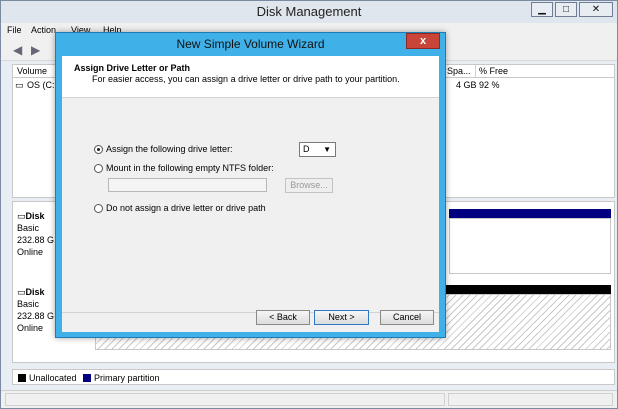 The height and width of the screenshot is (409, 618). What do you see at coordinates (306, 149) in the screenshot?
I see `drive-letter-value: D` at bounding box center [306, 149].